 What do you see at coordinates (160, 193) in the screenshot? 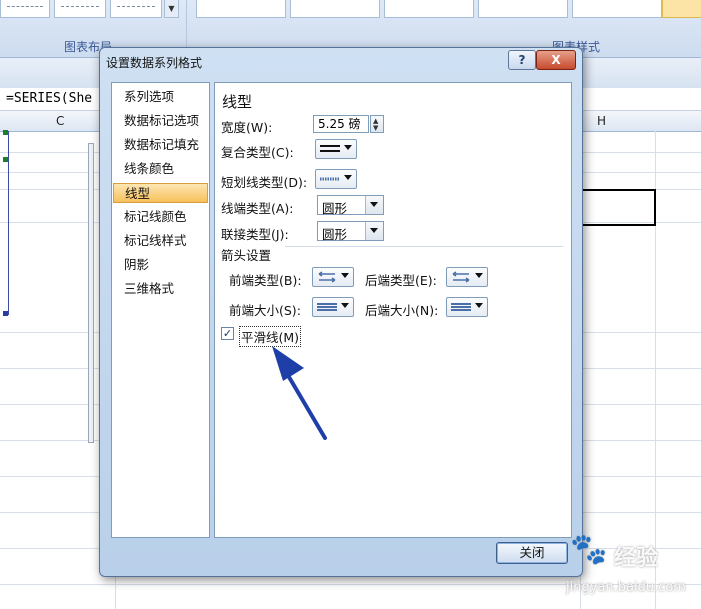
I see `nav-line-style: 线型` at bounding box center [160, 193].